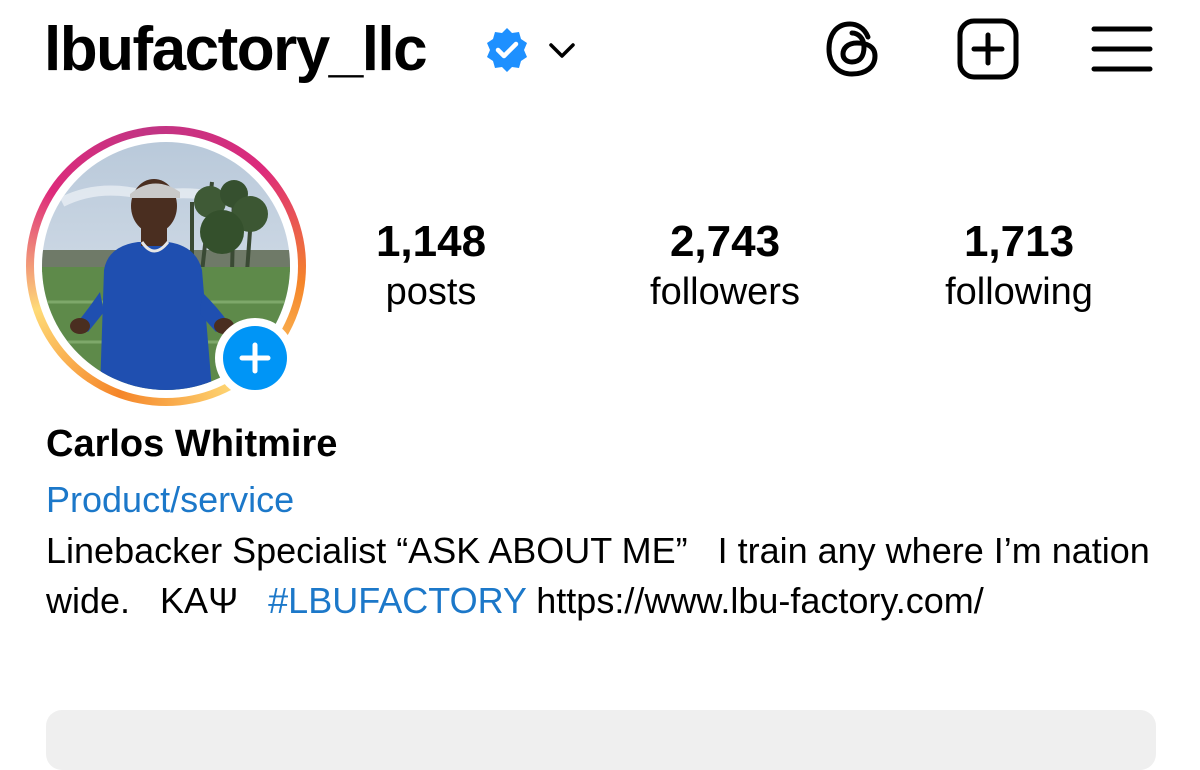 The height and width of the screenshot is (770, 1200). I want to click on followers-count: 2,743, so click(725, 241).